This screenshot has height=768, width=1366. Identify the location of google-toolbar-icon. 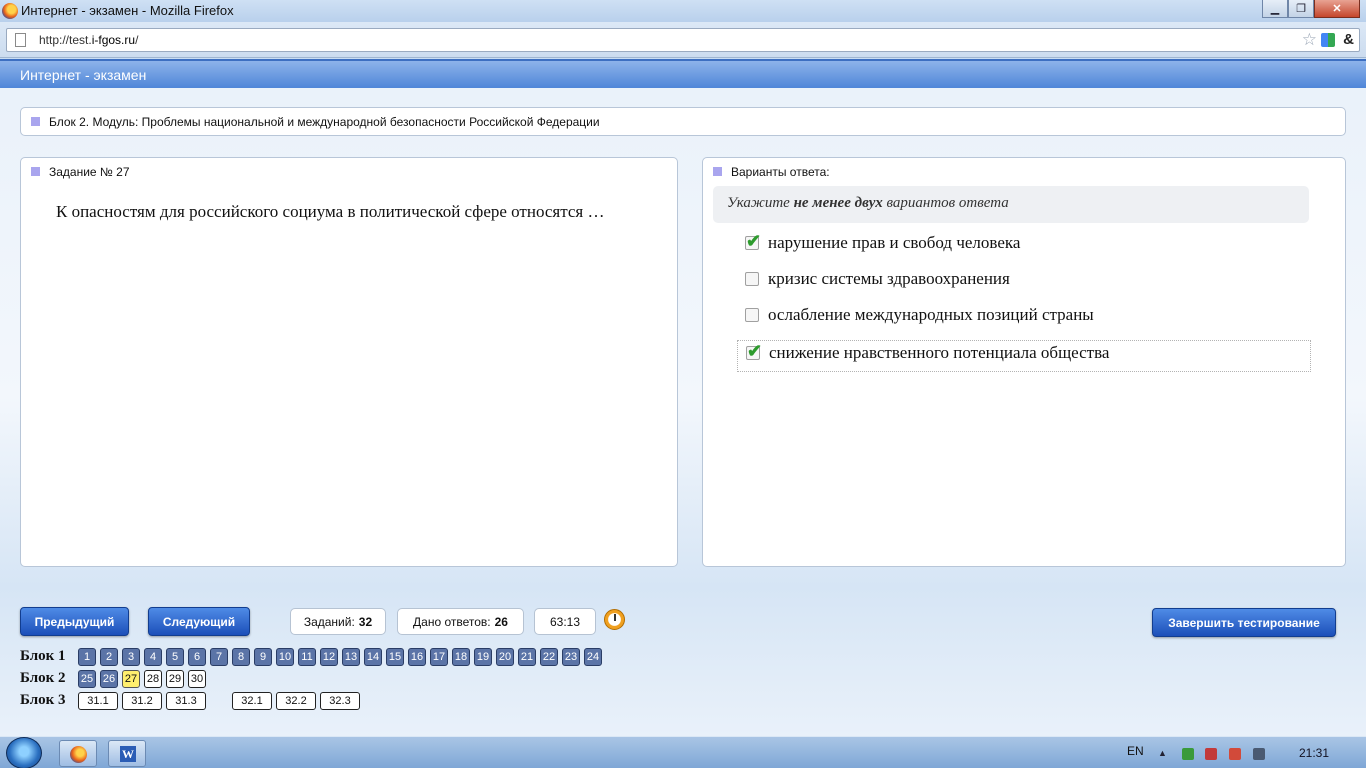
(1328, 40).